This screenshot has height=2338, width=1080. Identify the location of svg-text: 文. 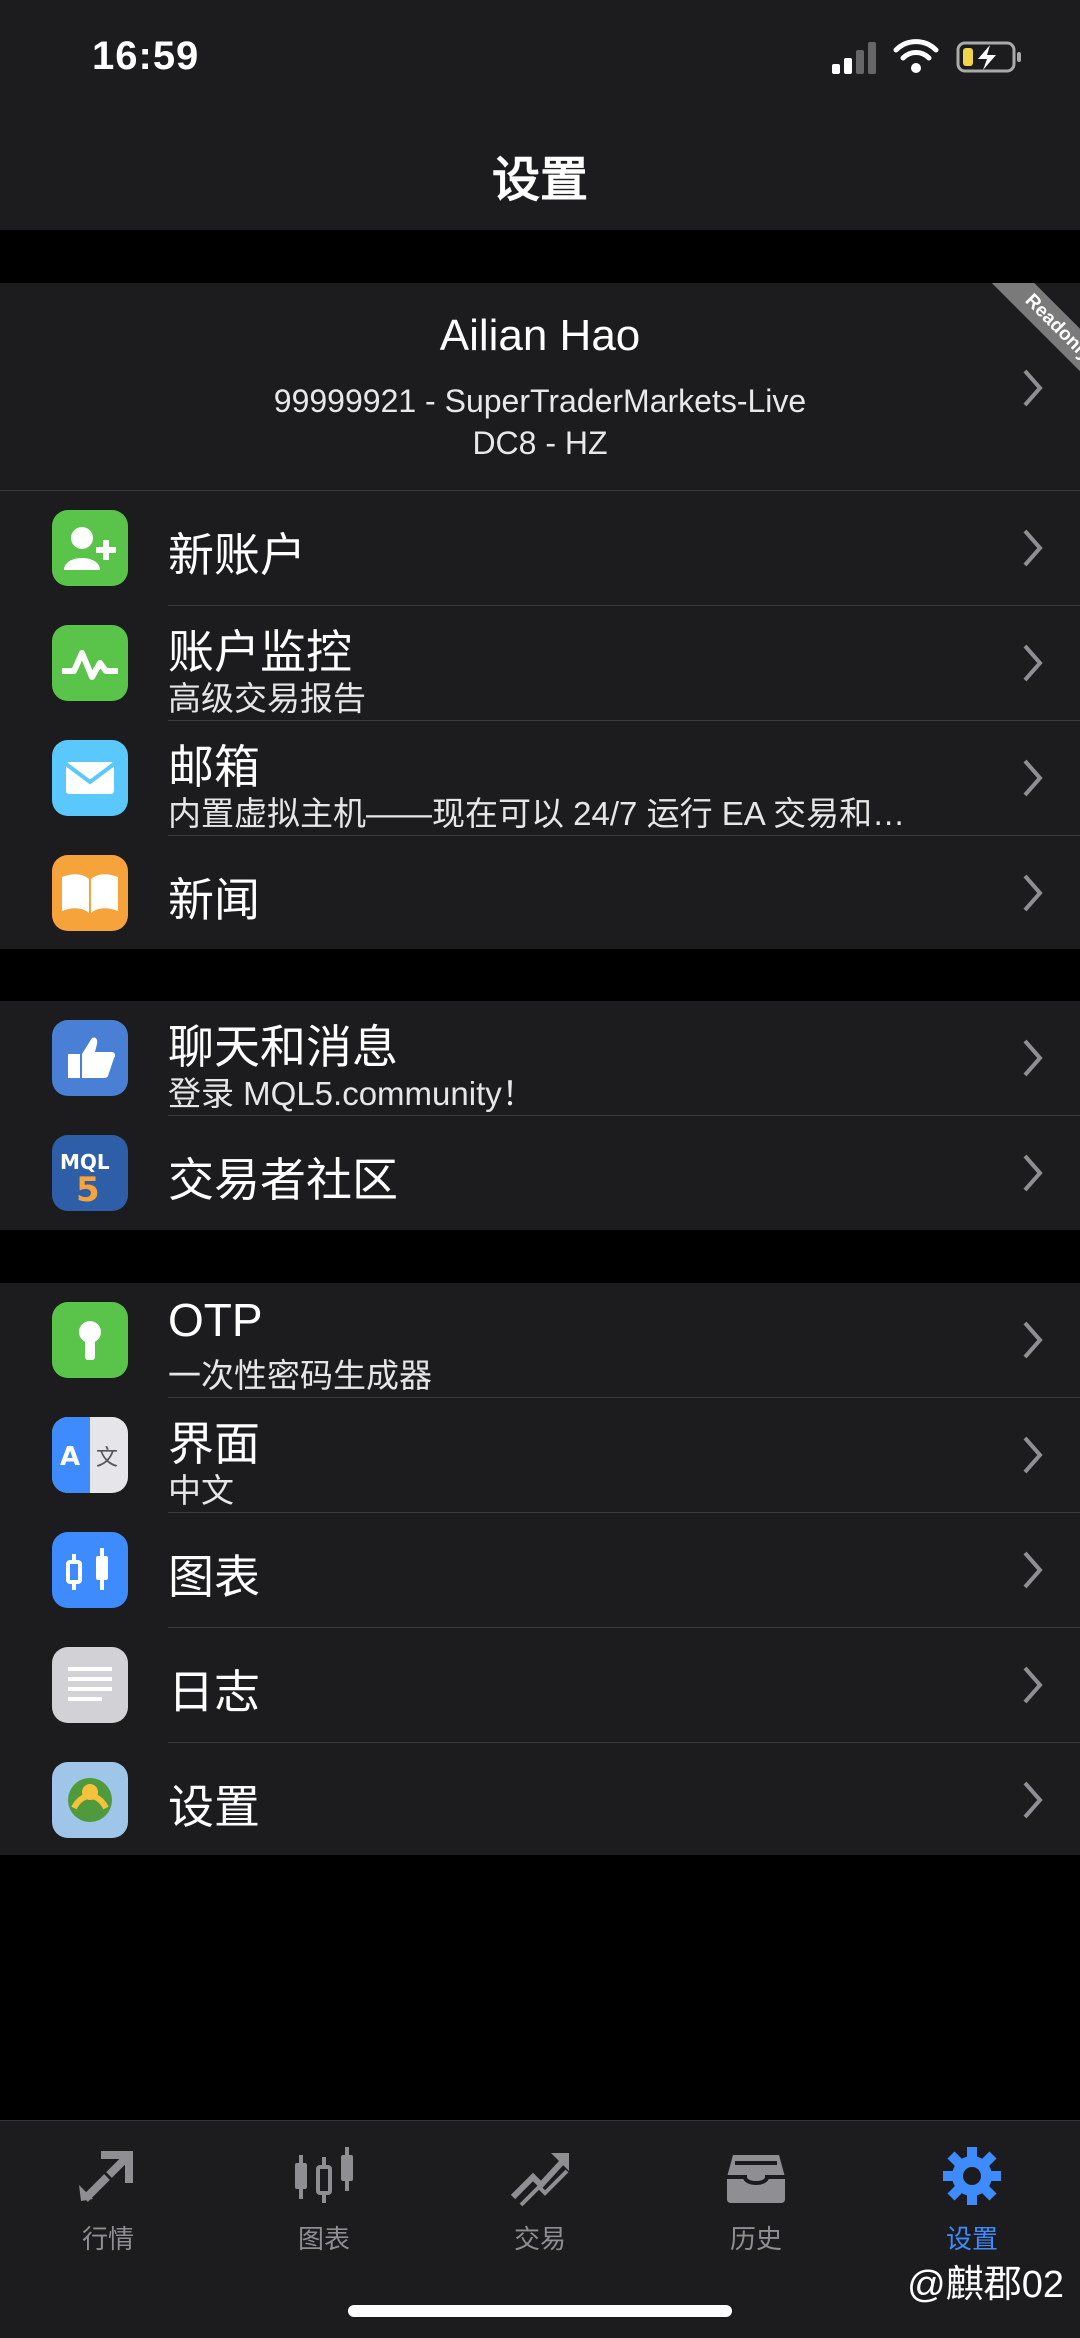
(107, 1458).